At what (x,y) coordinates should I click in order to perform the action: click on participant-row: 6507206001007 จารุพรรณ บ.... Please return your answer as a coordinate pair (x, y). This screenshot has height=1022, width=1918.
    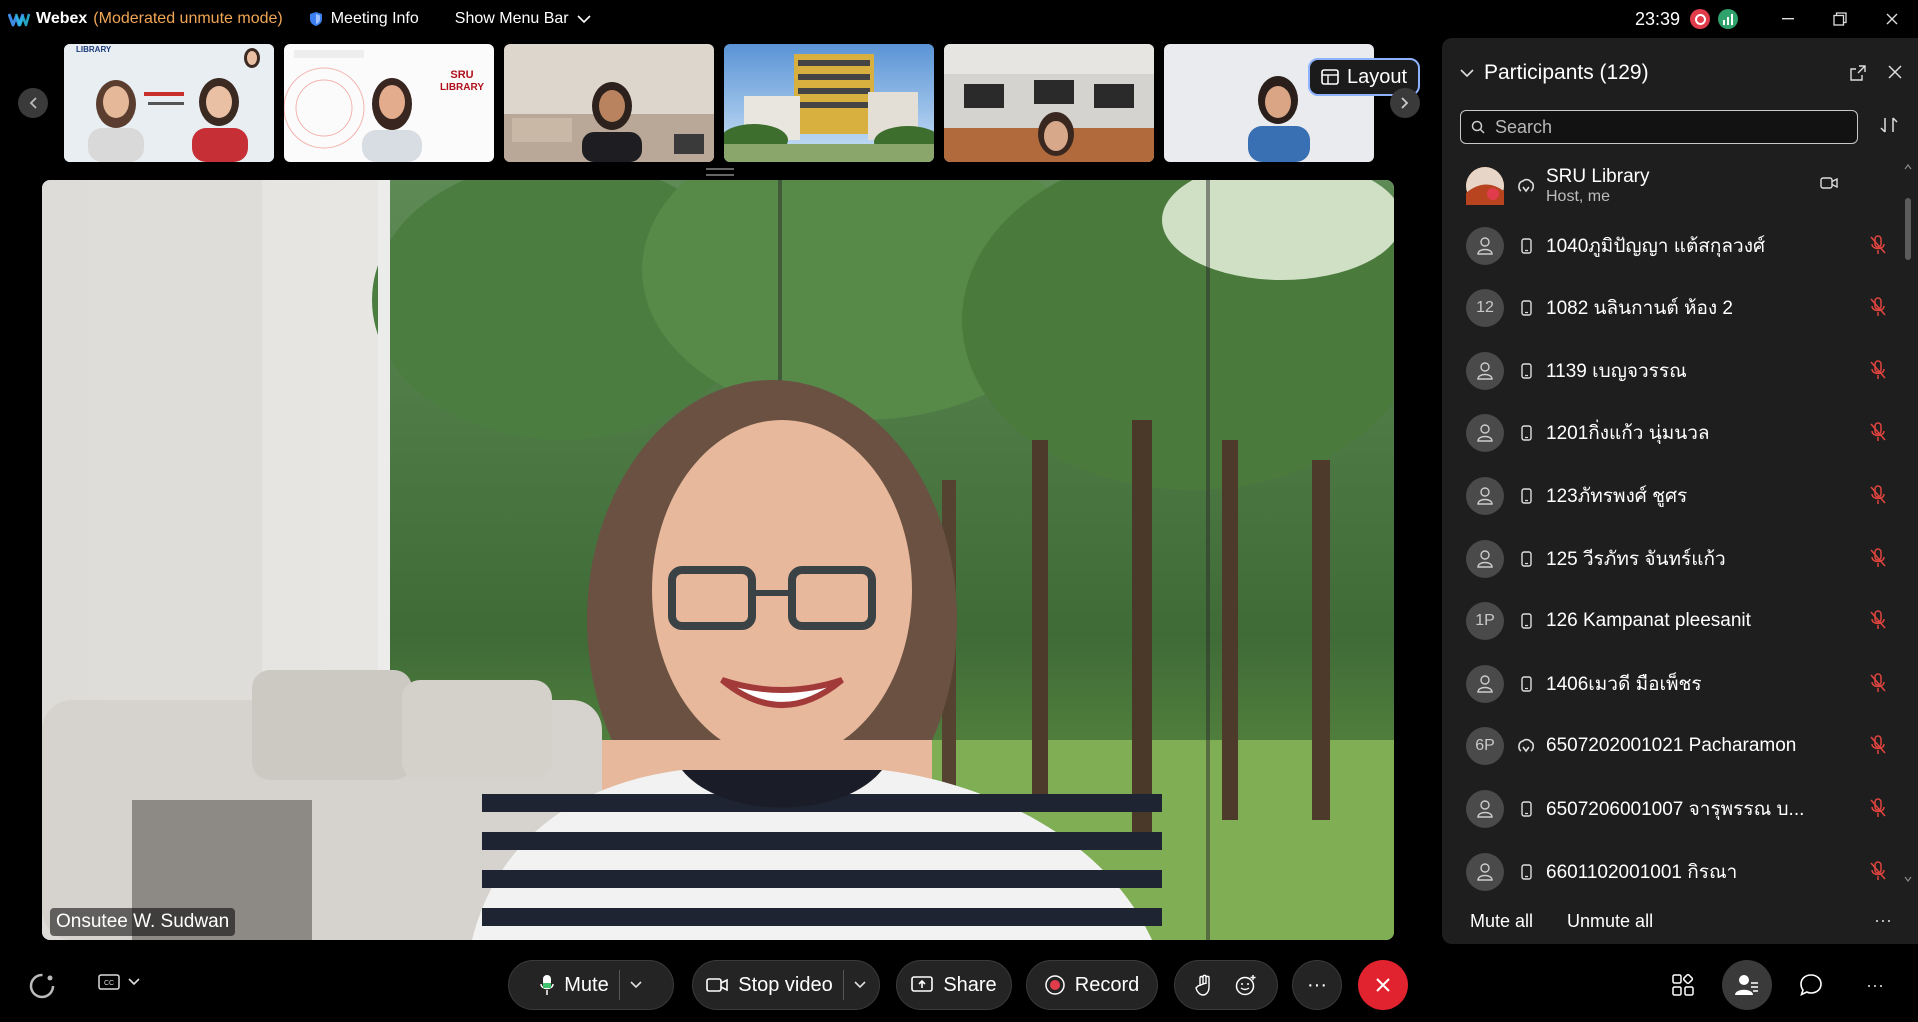
    Looking at the image, I should click on (1681, 809).